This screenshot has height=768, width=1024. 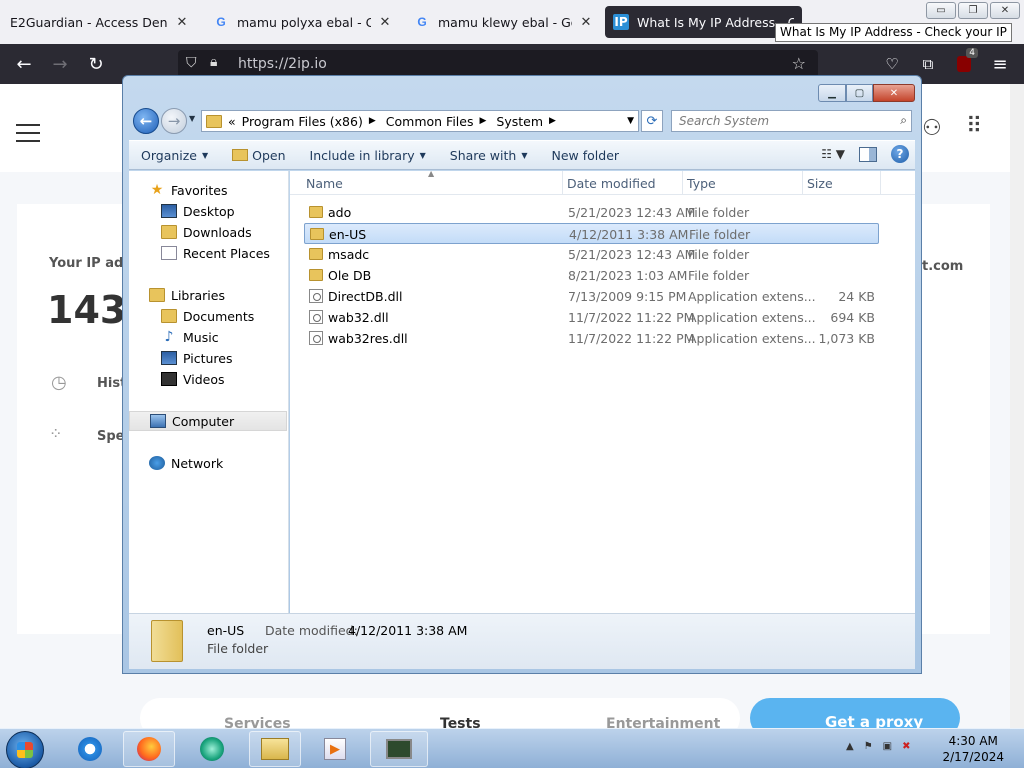 I want to click on media-center-icon: ▶, so click(x=335, y=749).